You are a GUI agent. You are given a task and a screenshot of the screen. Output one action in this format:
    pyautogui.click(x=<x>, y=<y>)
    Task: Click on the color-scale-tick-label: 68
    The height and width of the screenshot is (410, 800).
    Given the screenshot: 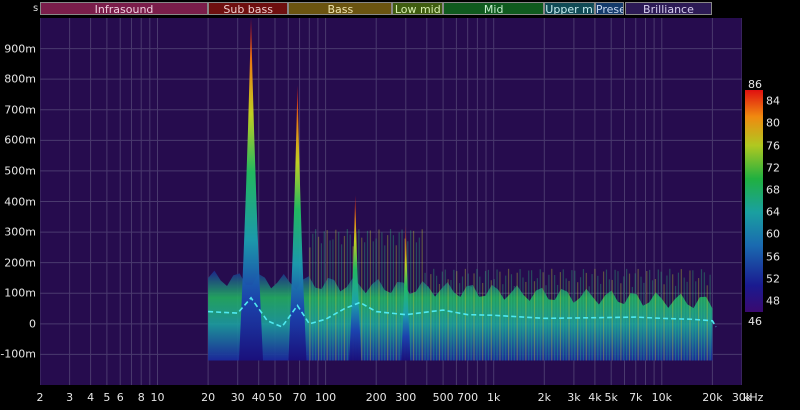 What is the action you would take?
    pyautogui.click(x=773, y=190)
    